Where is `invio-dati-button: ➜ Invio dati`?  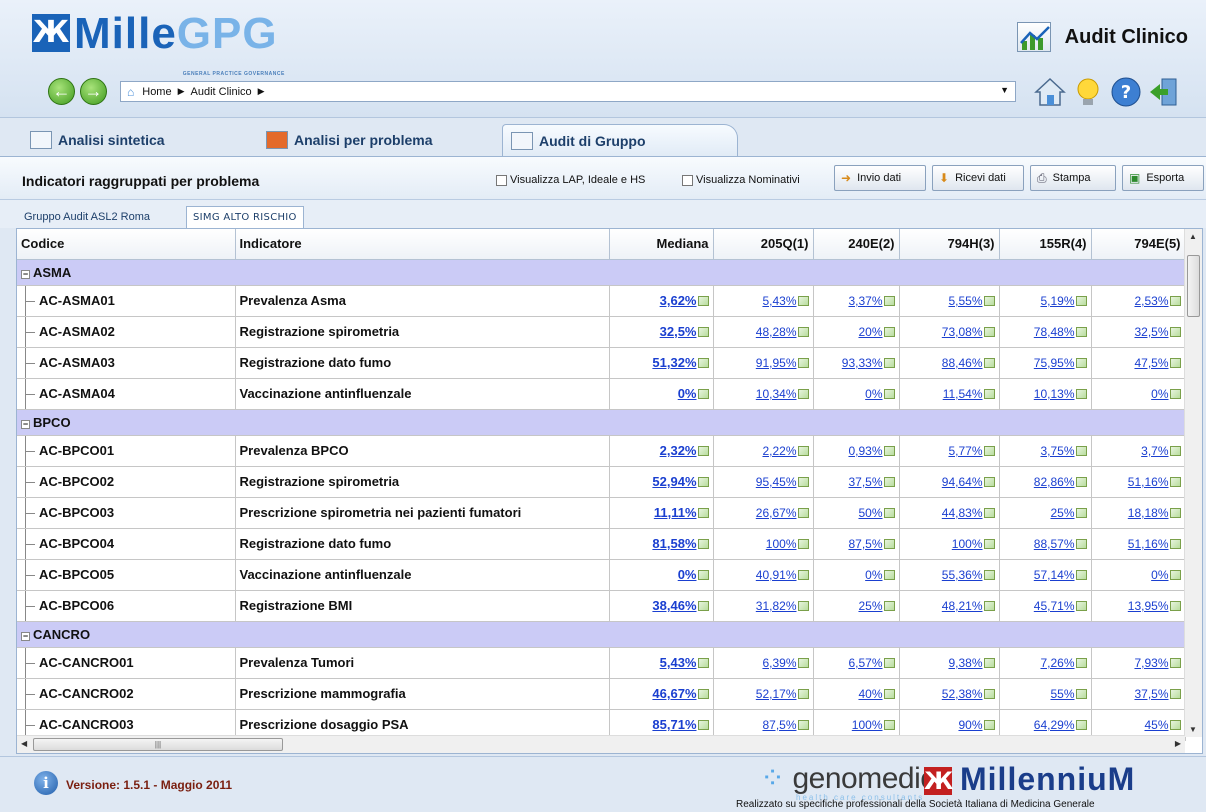 invio-dati-button: ➜ Invio dati is located at coordinates (880, 178).